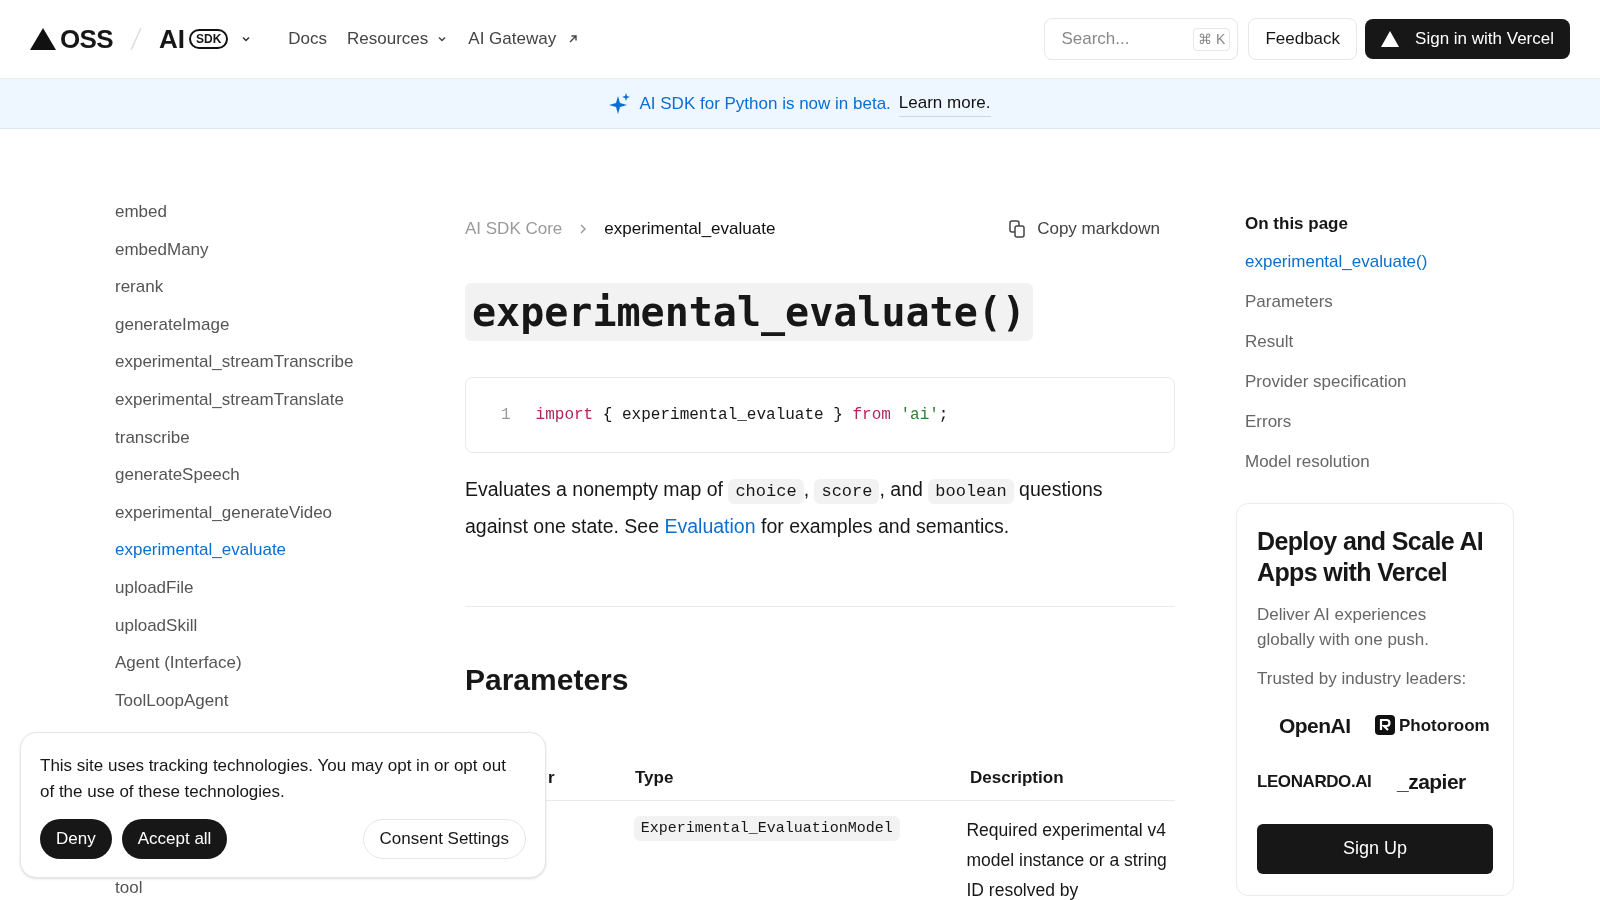 The image size is (1600, 900). I want to click on triangle-icon, so click(1390, 39).